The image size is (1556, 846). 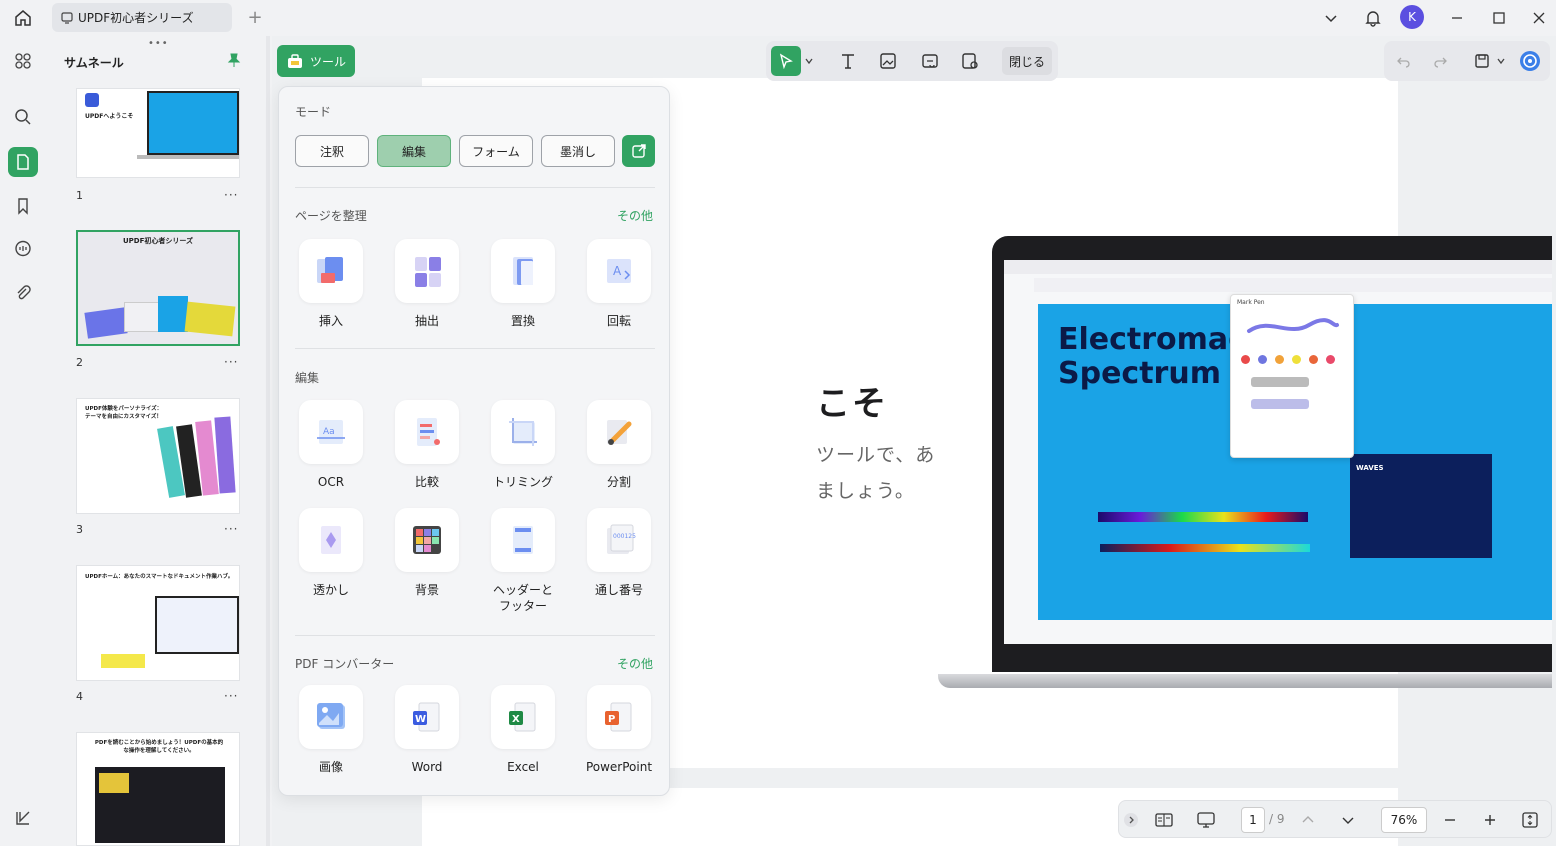 I want to click on comment-icon, so click(x=23, y=248).